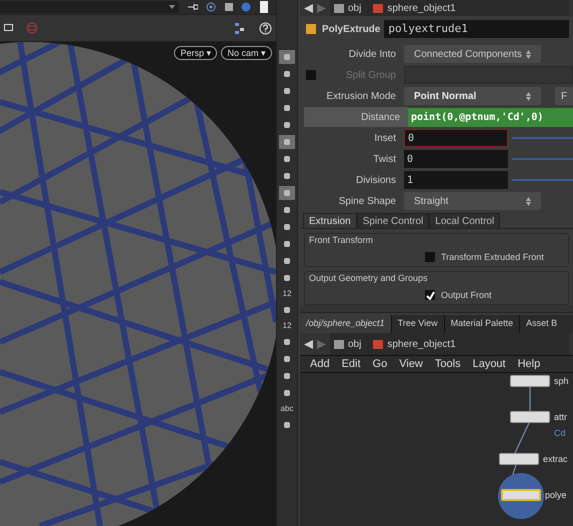 This screenshot has height=526, width=573. I want to click on node-type-icon, so click(311, 29).